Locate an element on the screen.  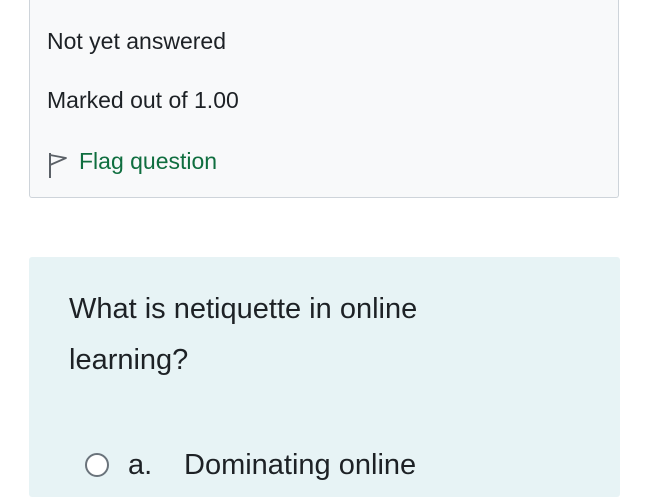
answer-text-a: Dominating online is located at coordinates (300, 464).